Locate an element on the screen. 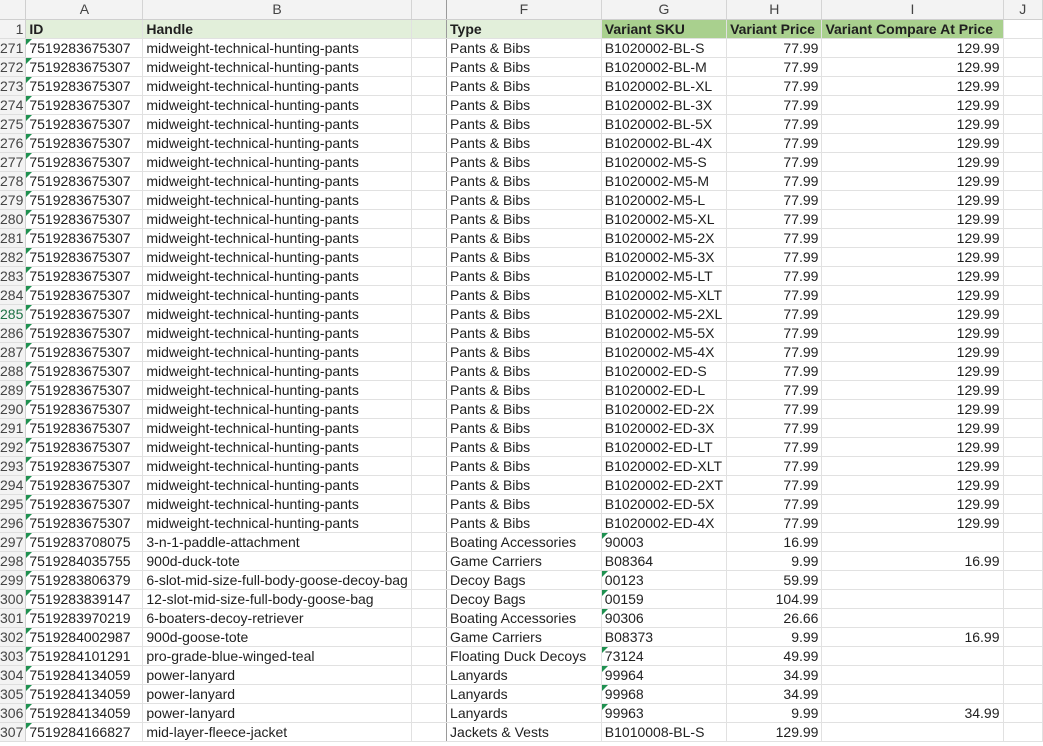 The width and height of the screenshot is (1043, 746). cell-sku: 00123 is located at coordinates (664, 580).